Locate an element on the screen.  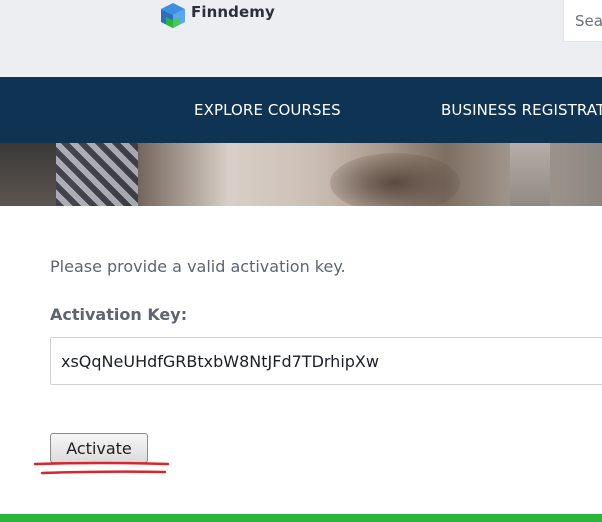
cube-logo-icon is located at coordinates (173, 15).